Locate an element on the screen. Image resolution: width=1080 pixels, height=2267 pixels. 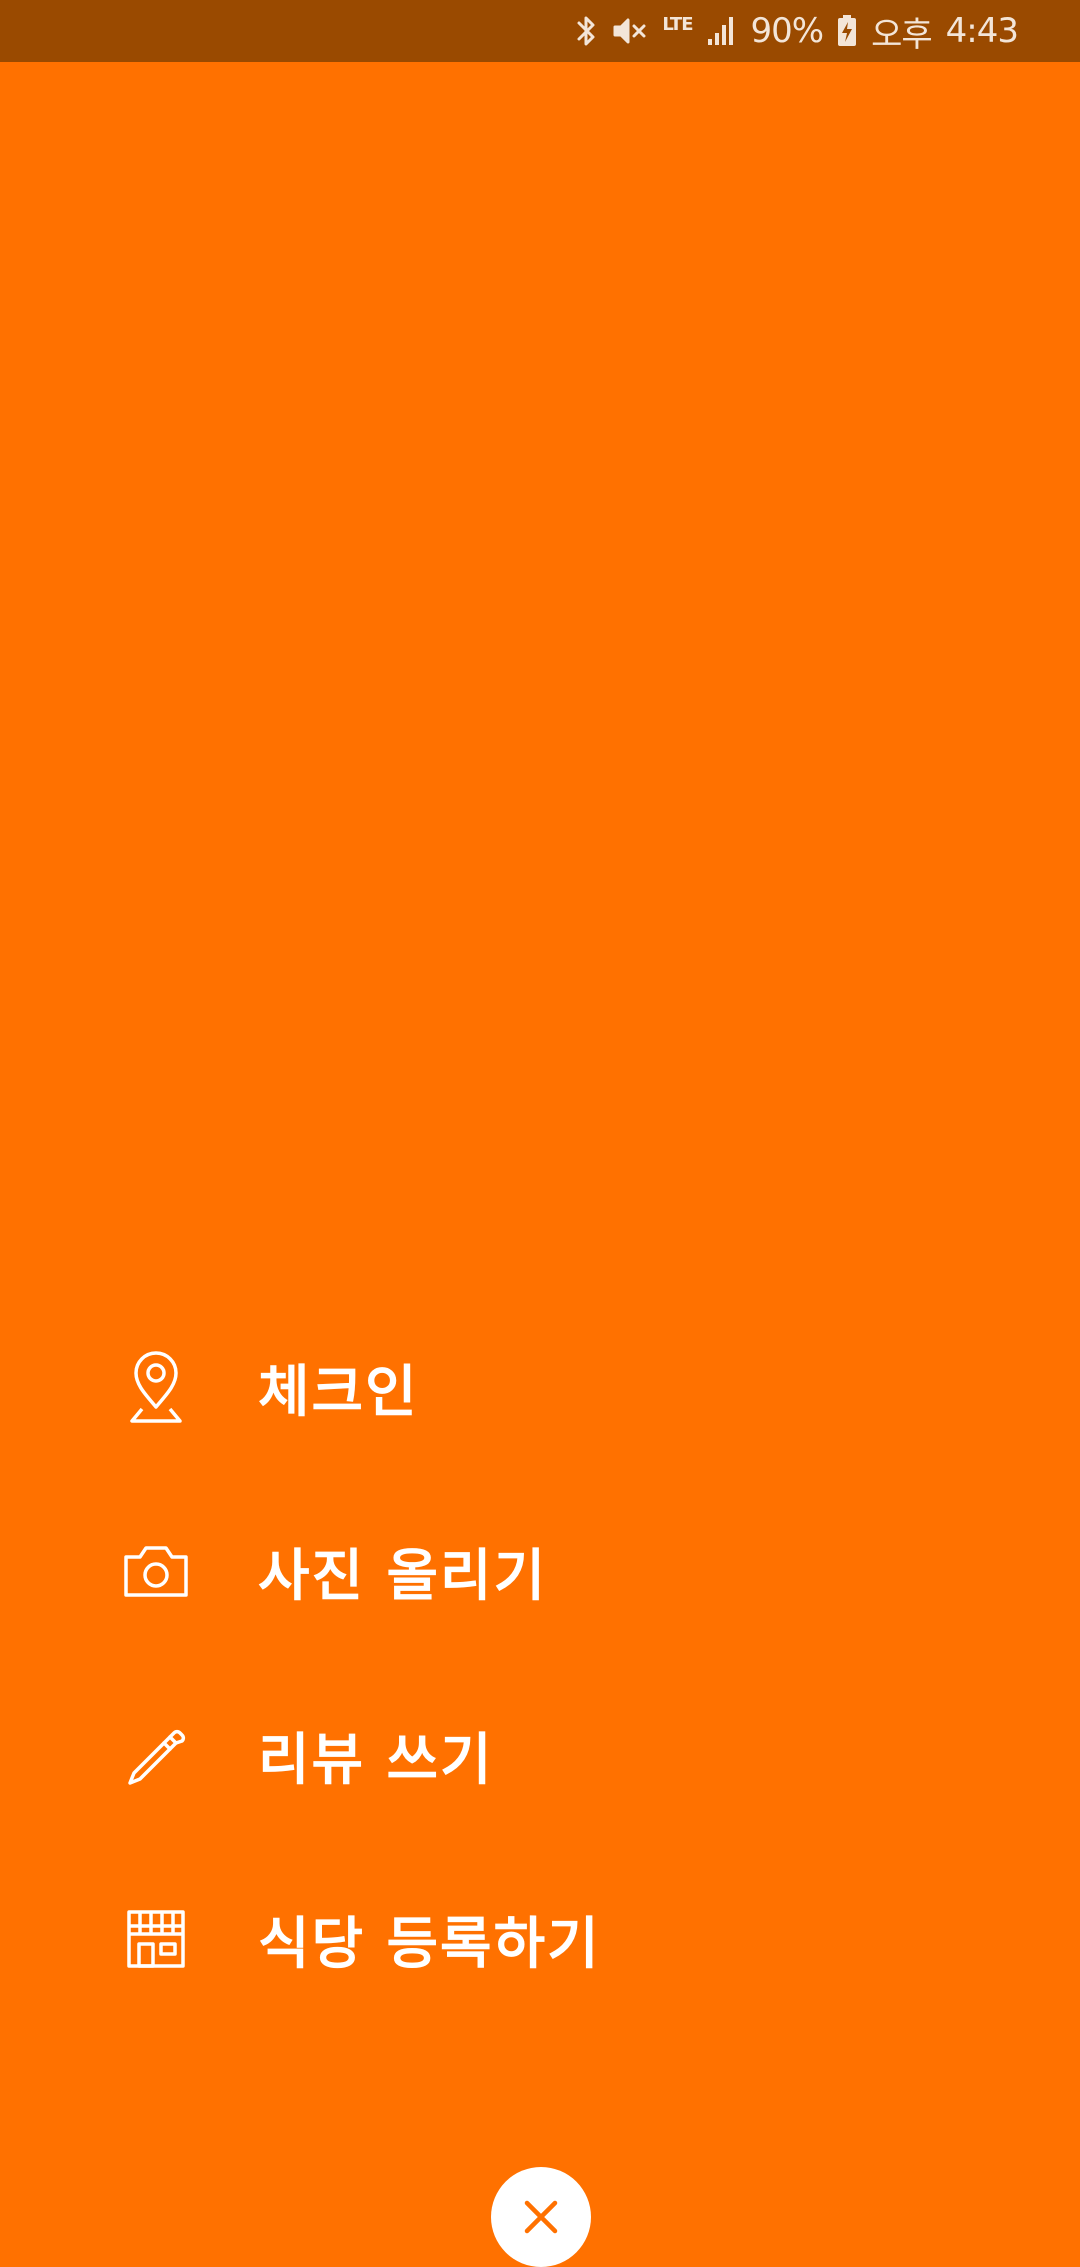
menu-item-register-restaurant: 식당 등록하기 is located at coordinates (540, 1939).